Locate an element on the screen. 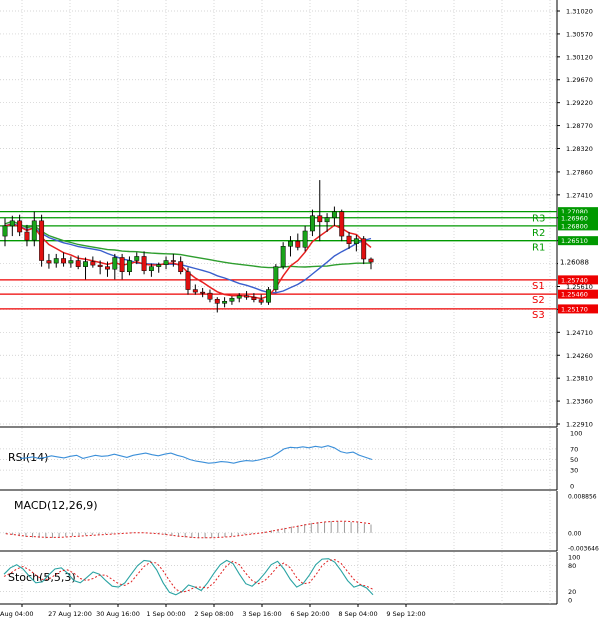 This screenshot has width=600, height=625. current-price-text: 1.26088 is located at coordinates (574, 263).